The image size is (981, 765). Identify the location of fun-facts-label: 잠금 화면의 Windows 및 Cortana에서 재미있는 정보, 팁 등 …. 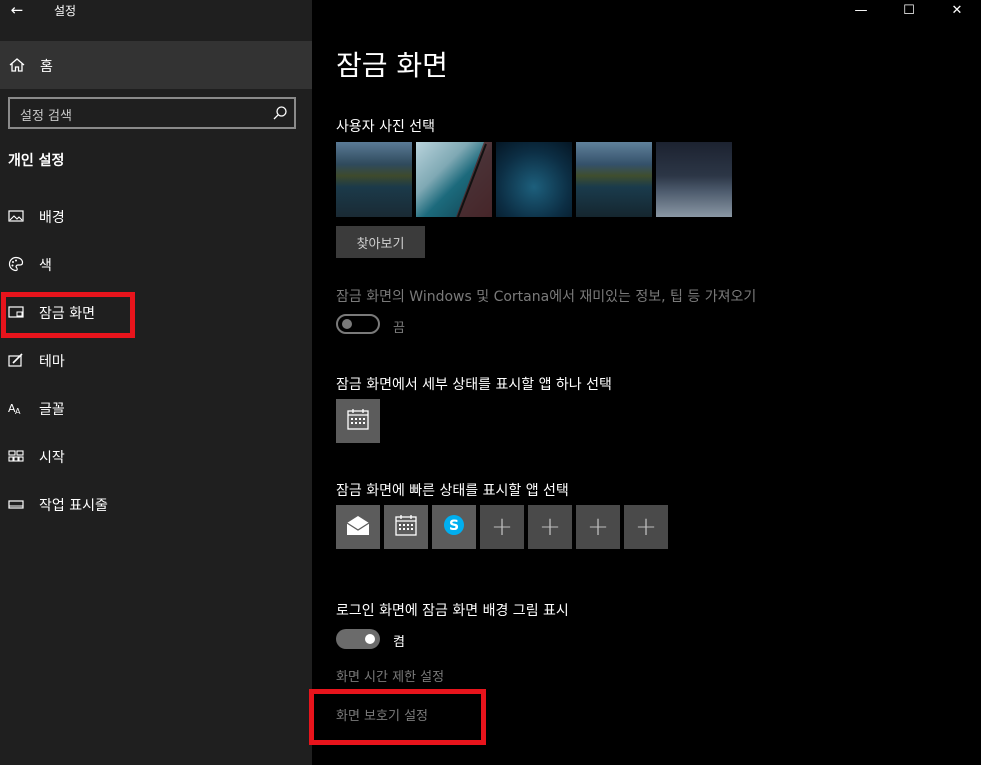
(546, 297).